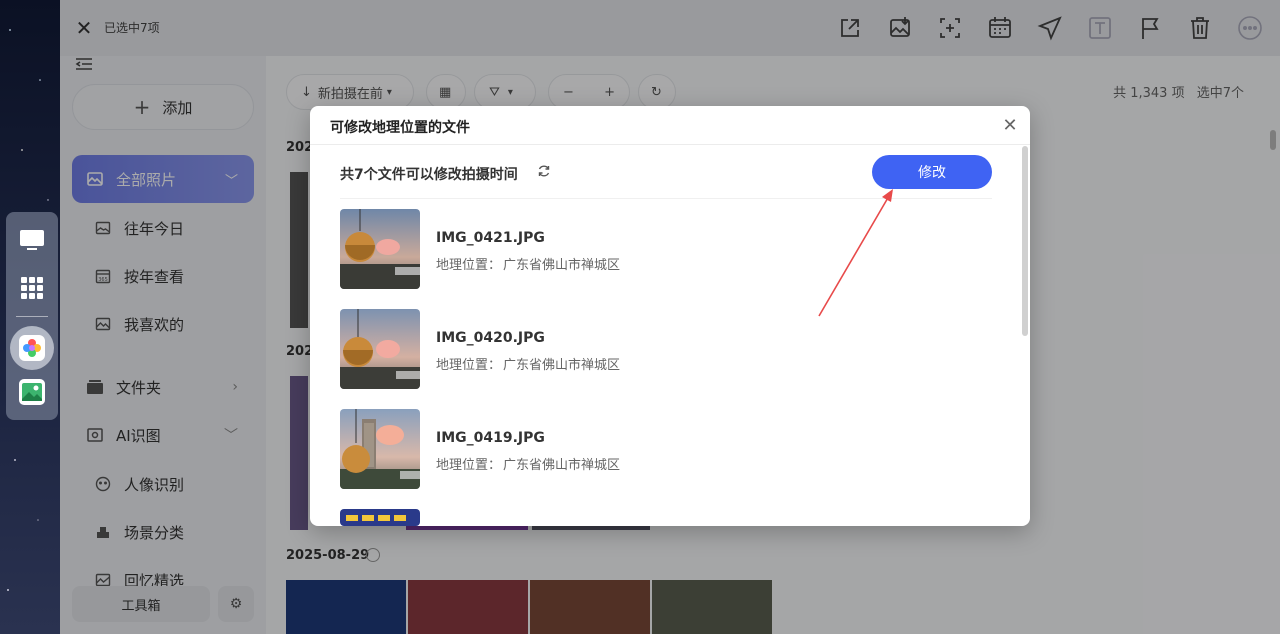  Describe the element at coordinates (670, 449) in the screenshot. I see `file-list-item: IMG_0419.JPG 地理位置： 广东省佛山市禅城区` at that location.